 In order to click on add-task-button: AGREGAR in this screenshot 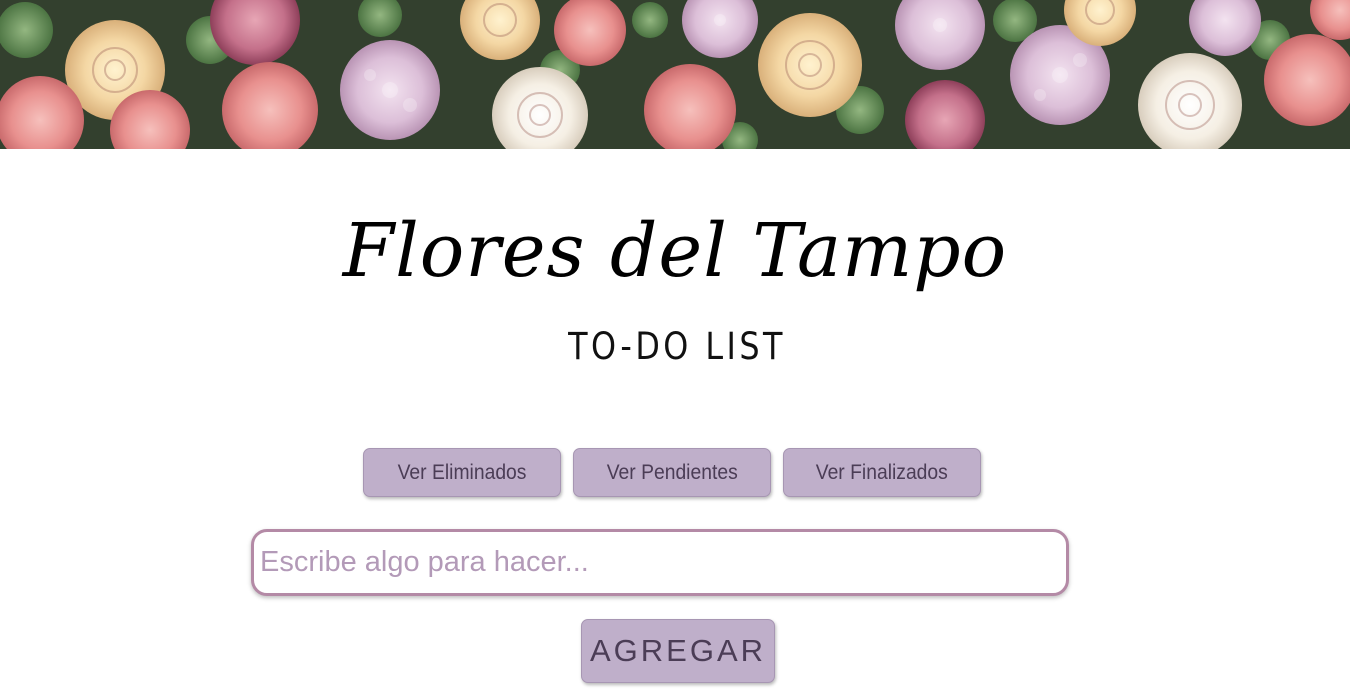, I will do `click(678, 651)`.